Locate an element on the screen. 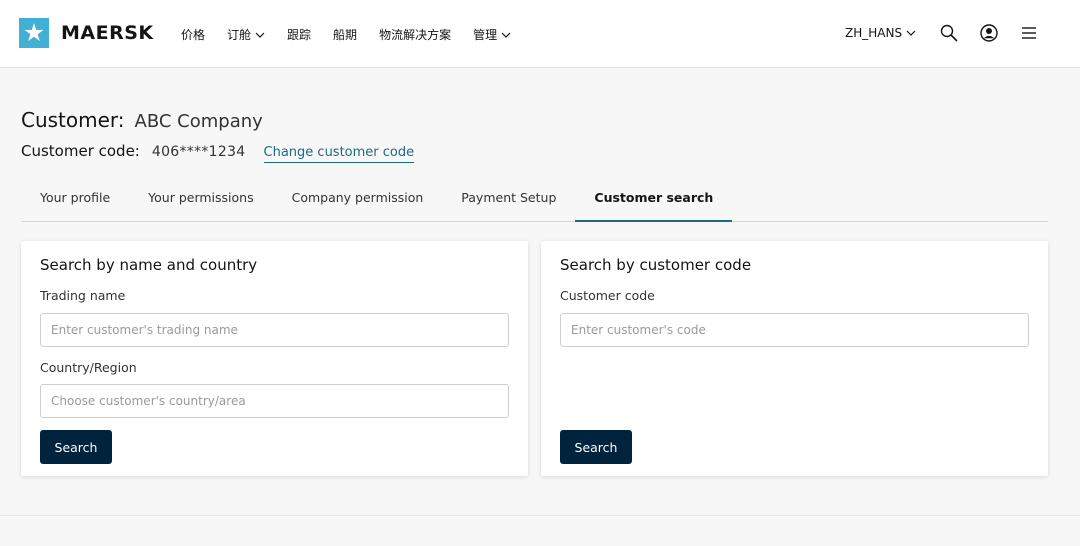 The image size is (1080, 546). tab-your-permissions: Your permissions is located at coordinates (200, 201).